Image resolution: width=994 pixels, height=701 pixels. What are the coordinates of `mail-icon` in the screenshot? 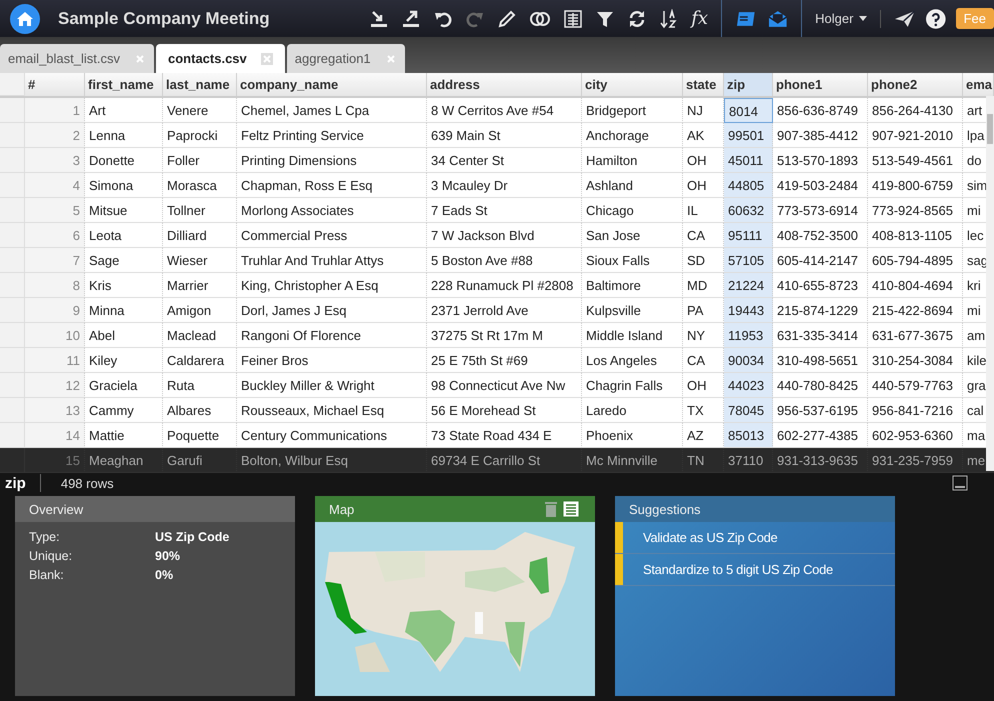 It's located at (777, 18).